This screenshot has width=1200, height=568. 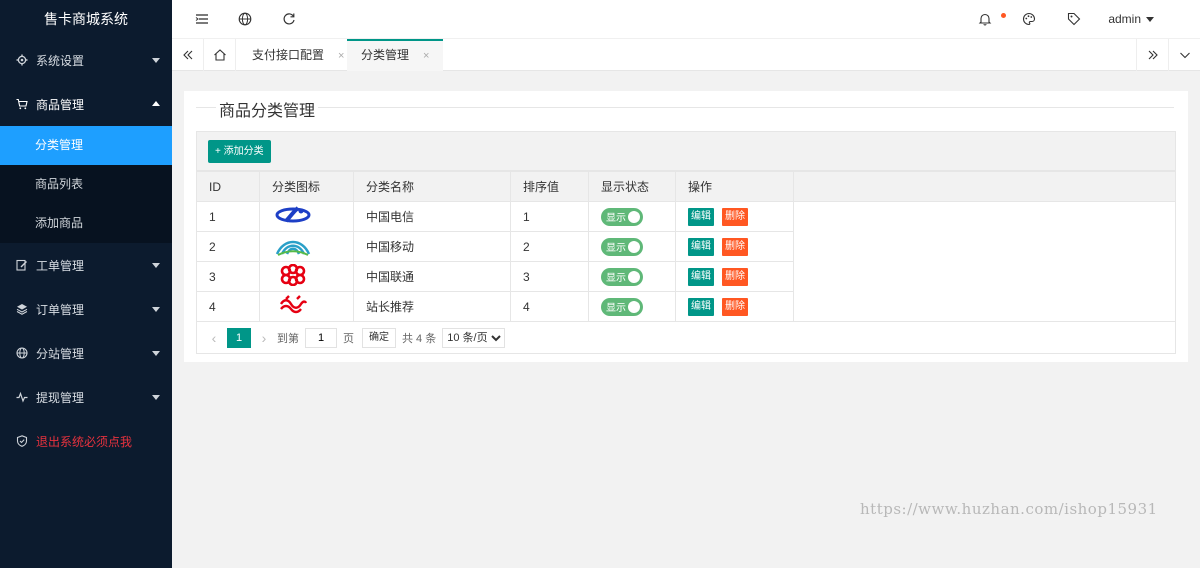 I want to click on sidebar-item-label: 商品管理, so click(x=60, y=104).